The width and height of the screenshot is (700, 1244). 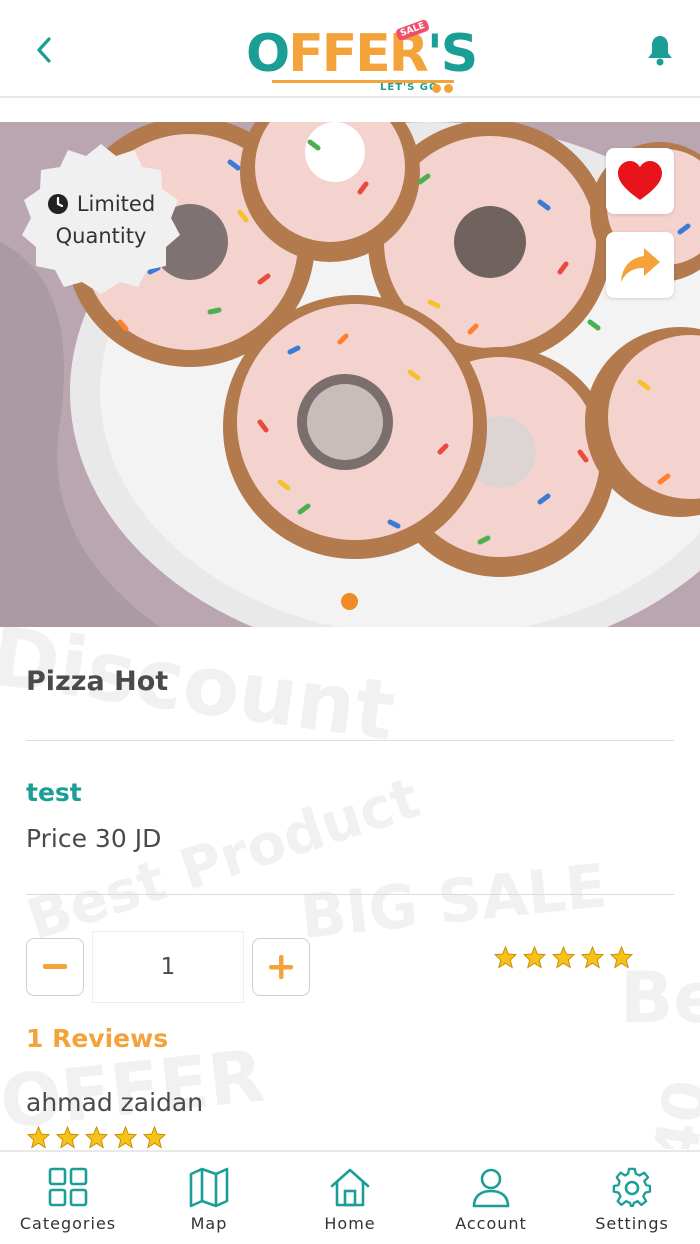 I want to click on badge-text: Limited Quantity, so click(x=101, y=220).